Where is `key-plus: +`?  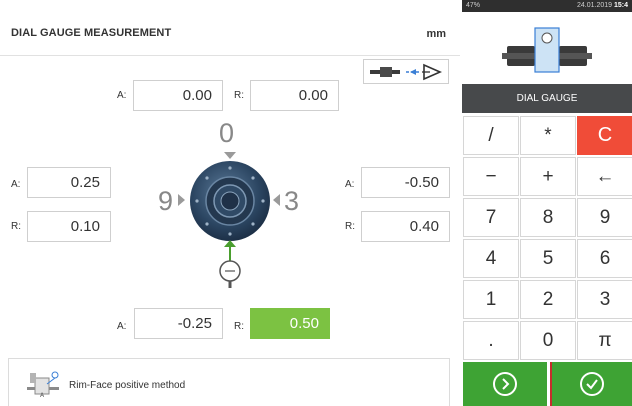 key-plus: + is located at coordinates (548, 176).